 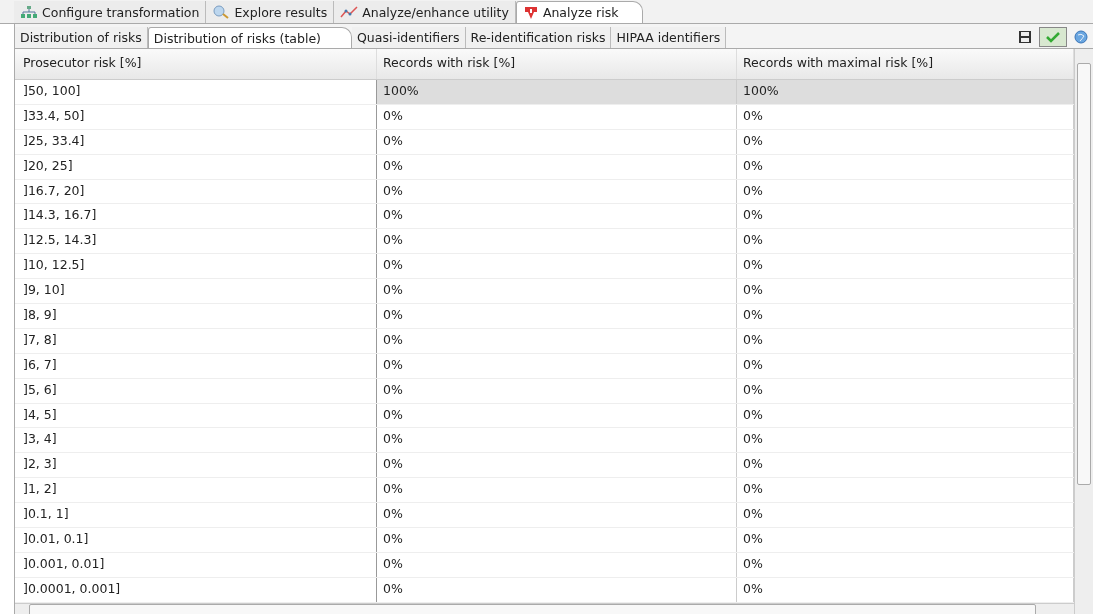 What do you see at coordinates (249, 37) in the screenshot?
I see `tab: Distribution of risks (table)` at bounding box center [249, 37].